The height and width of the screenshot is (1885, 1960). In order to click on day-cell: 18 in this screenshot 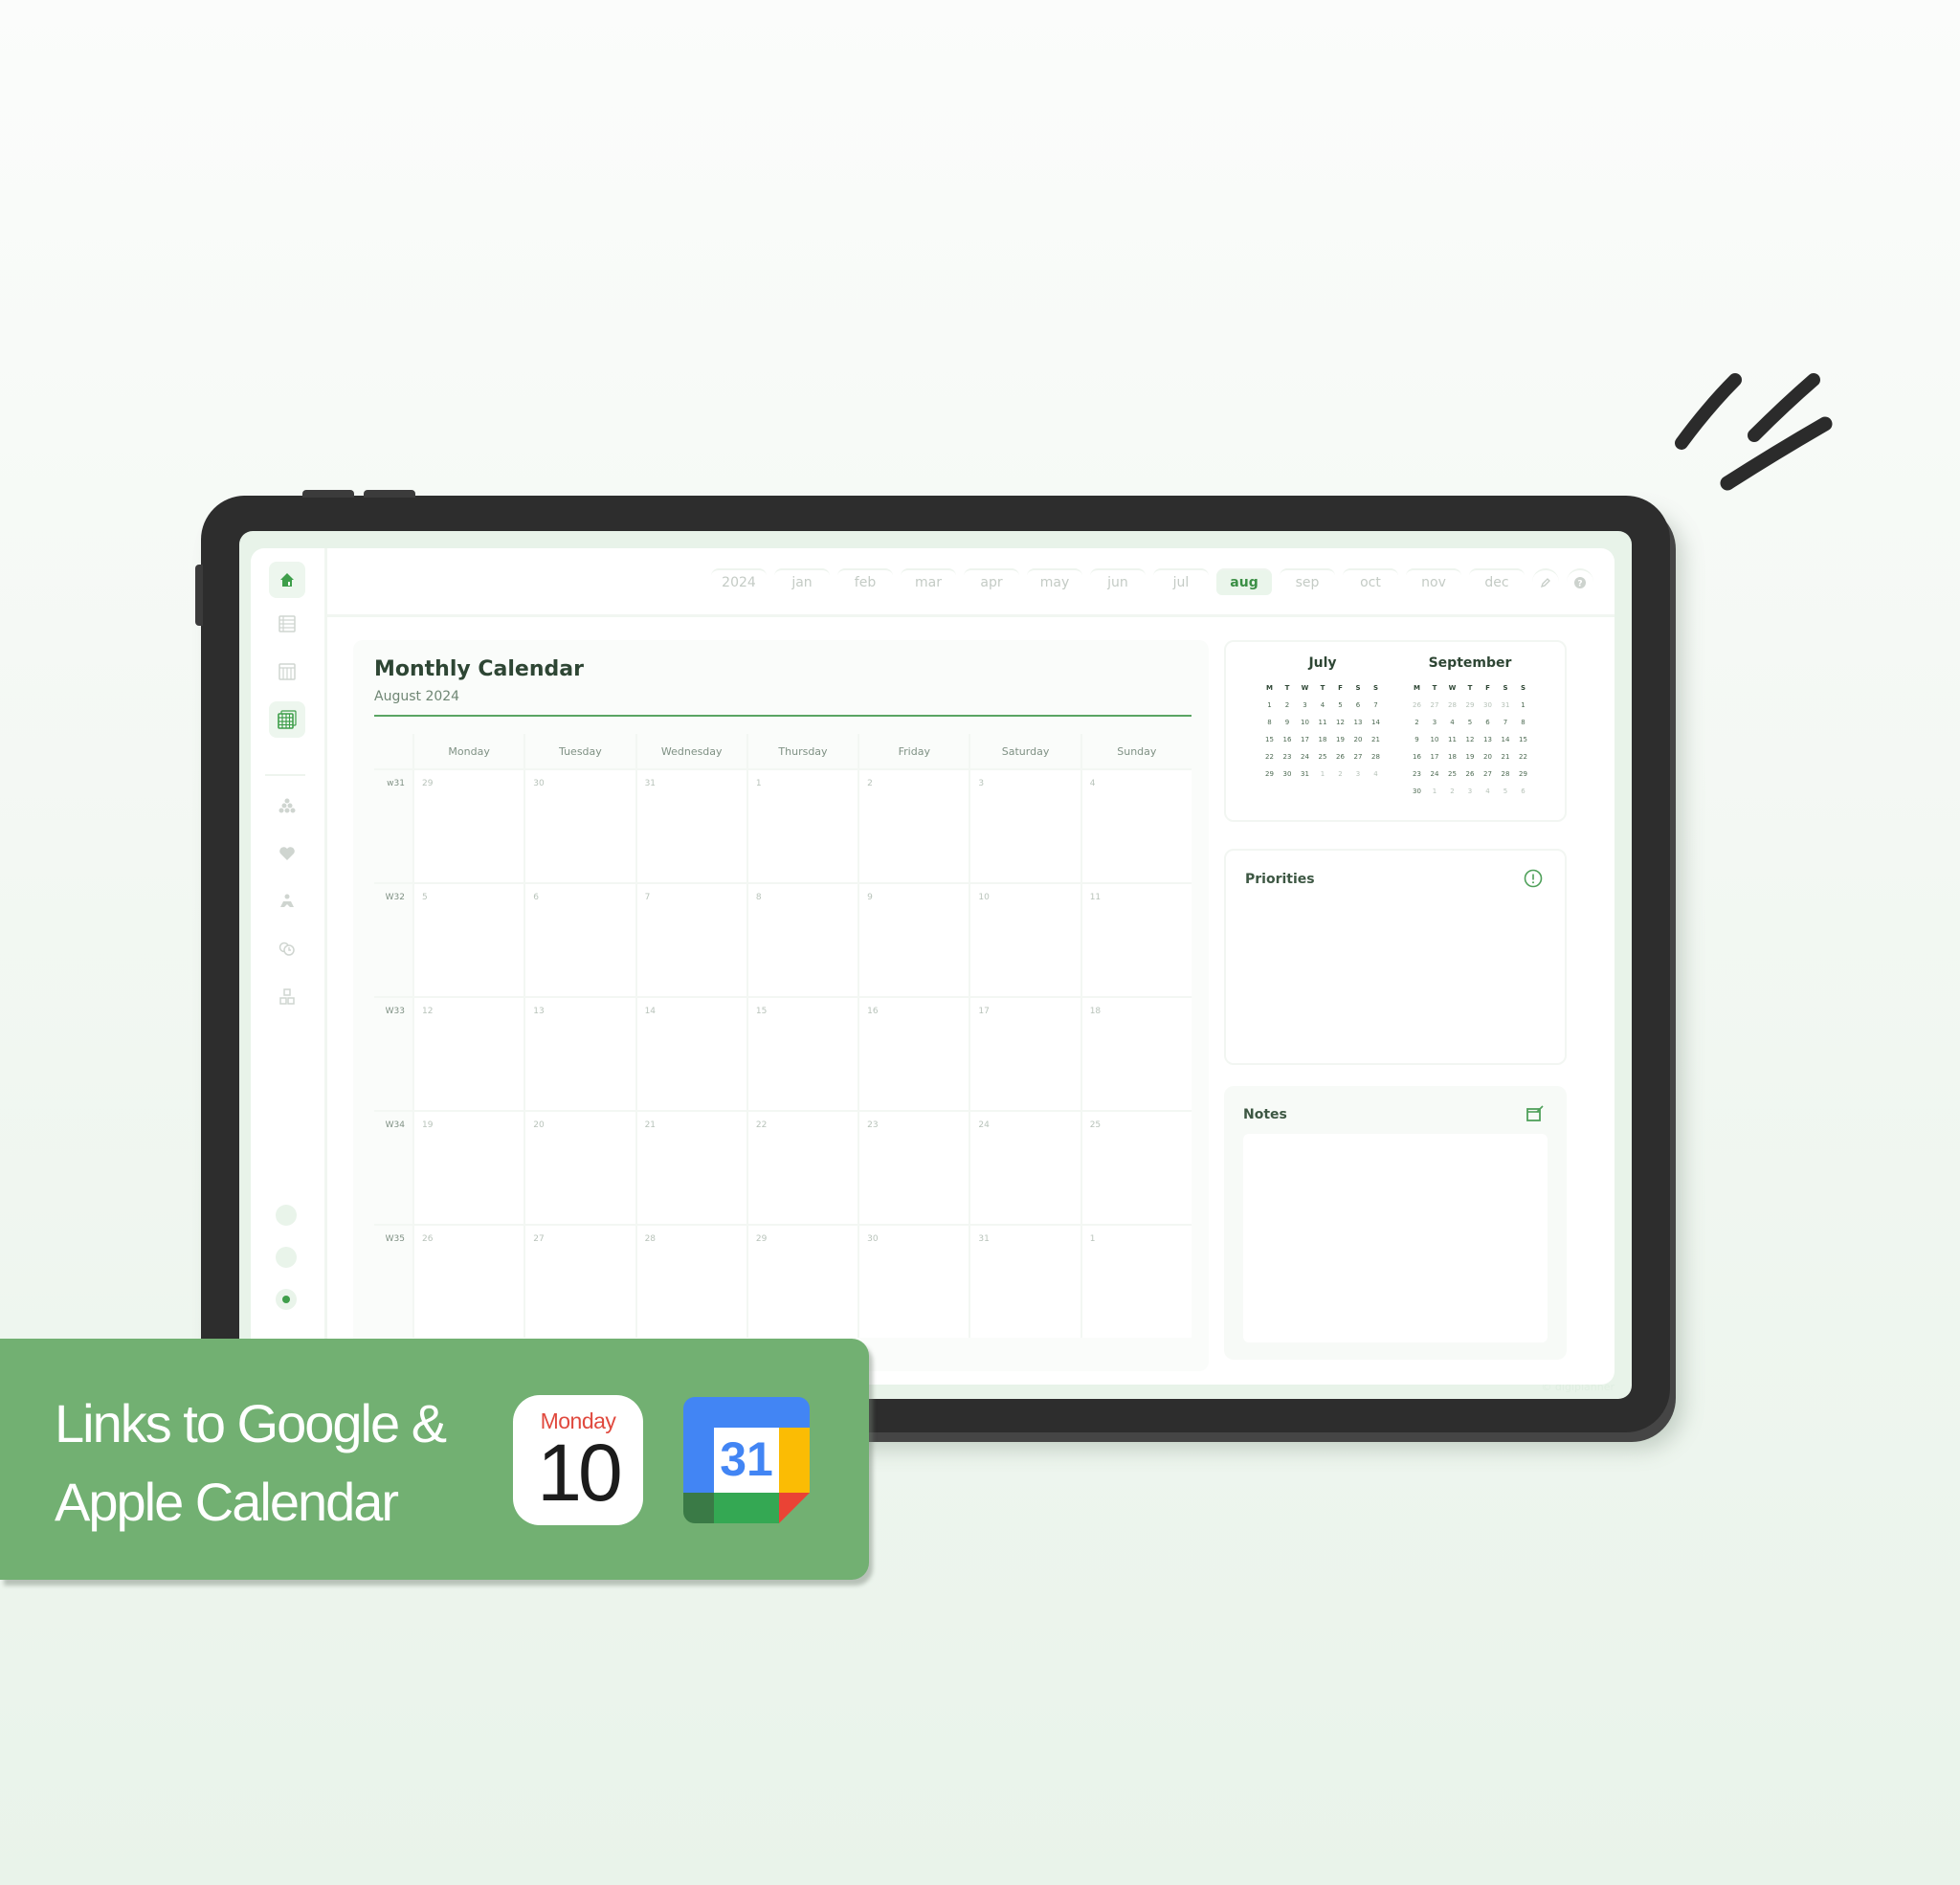, I will do `click(1137, 1054)`.